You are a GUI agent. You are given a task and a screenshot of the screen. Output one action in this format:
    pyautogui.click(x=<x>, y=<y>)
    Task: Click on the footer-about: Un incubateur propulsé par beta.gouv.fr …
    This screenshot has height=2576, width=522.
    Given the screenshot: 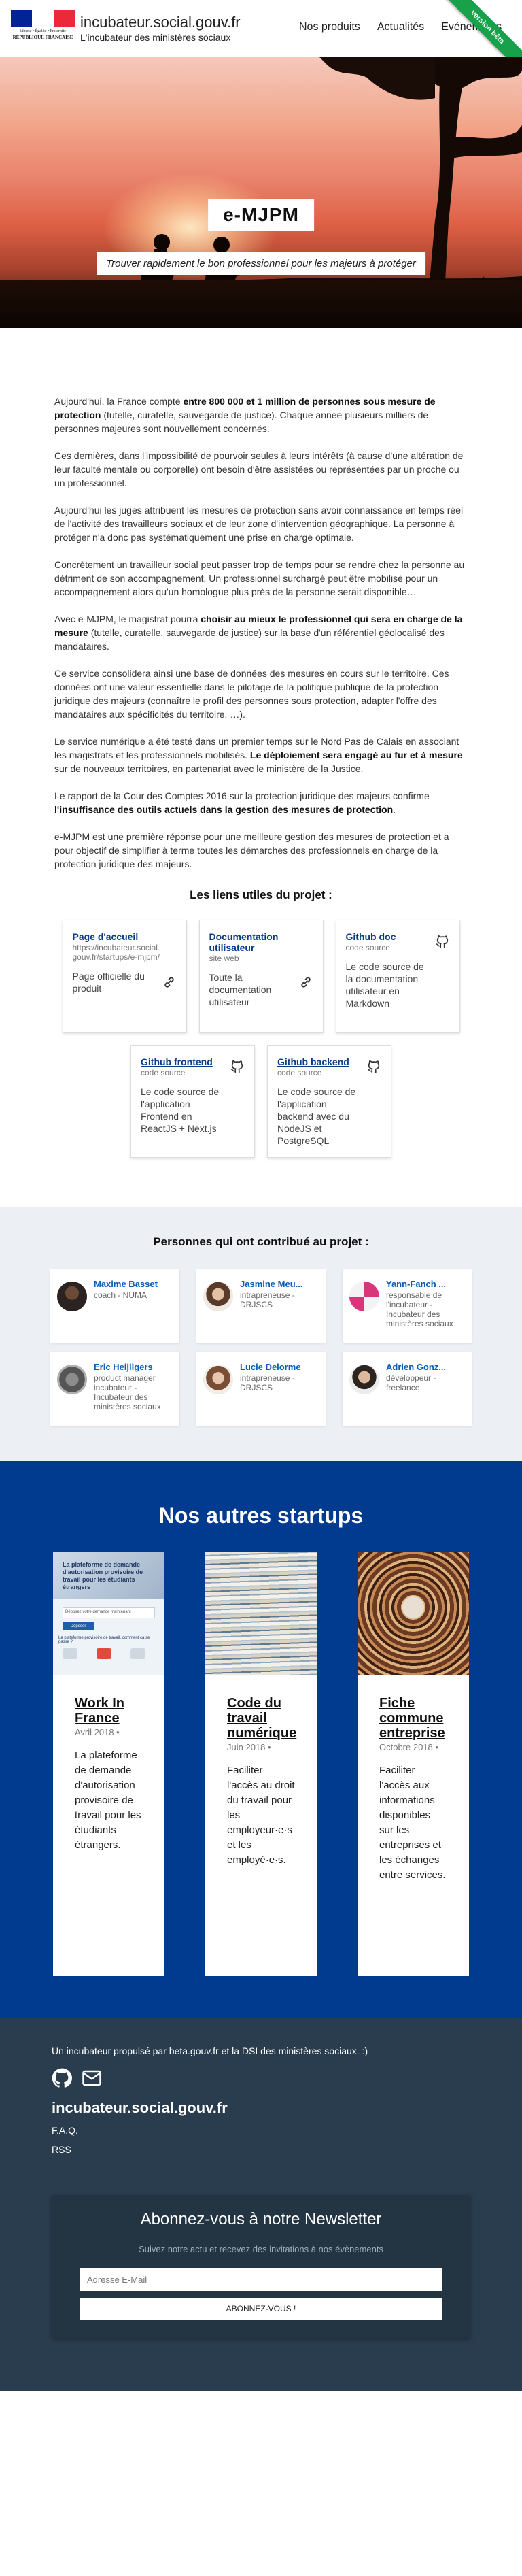 What is the action you would take?
    pyautogui.click(x=210, y=2050)
    